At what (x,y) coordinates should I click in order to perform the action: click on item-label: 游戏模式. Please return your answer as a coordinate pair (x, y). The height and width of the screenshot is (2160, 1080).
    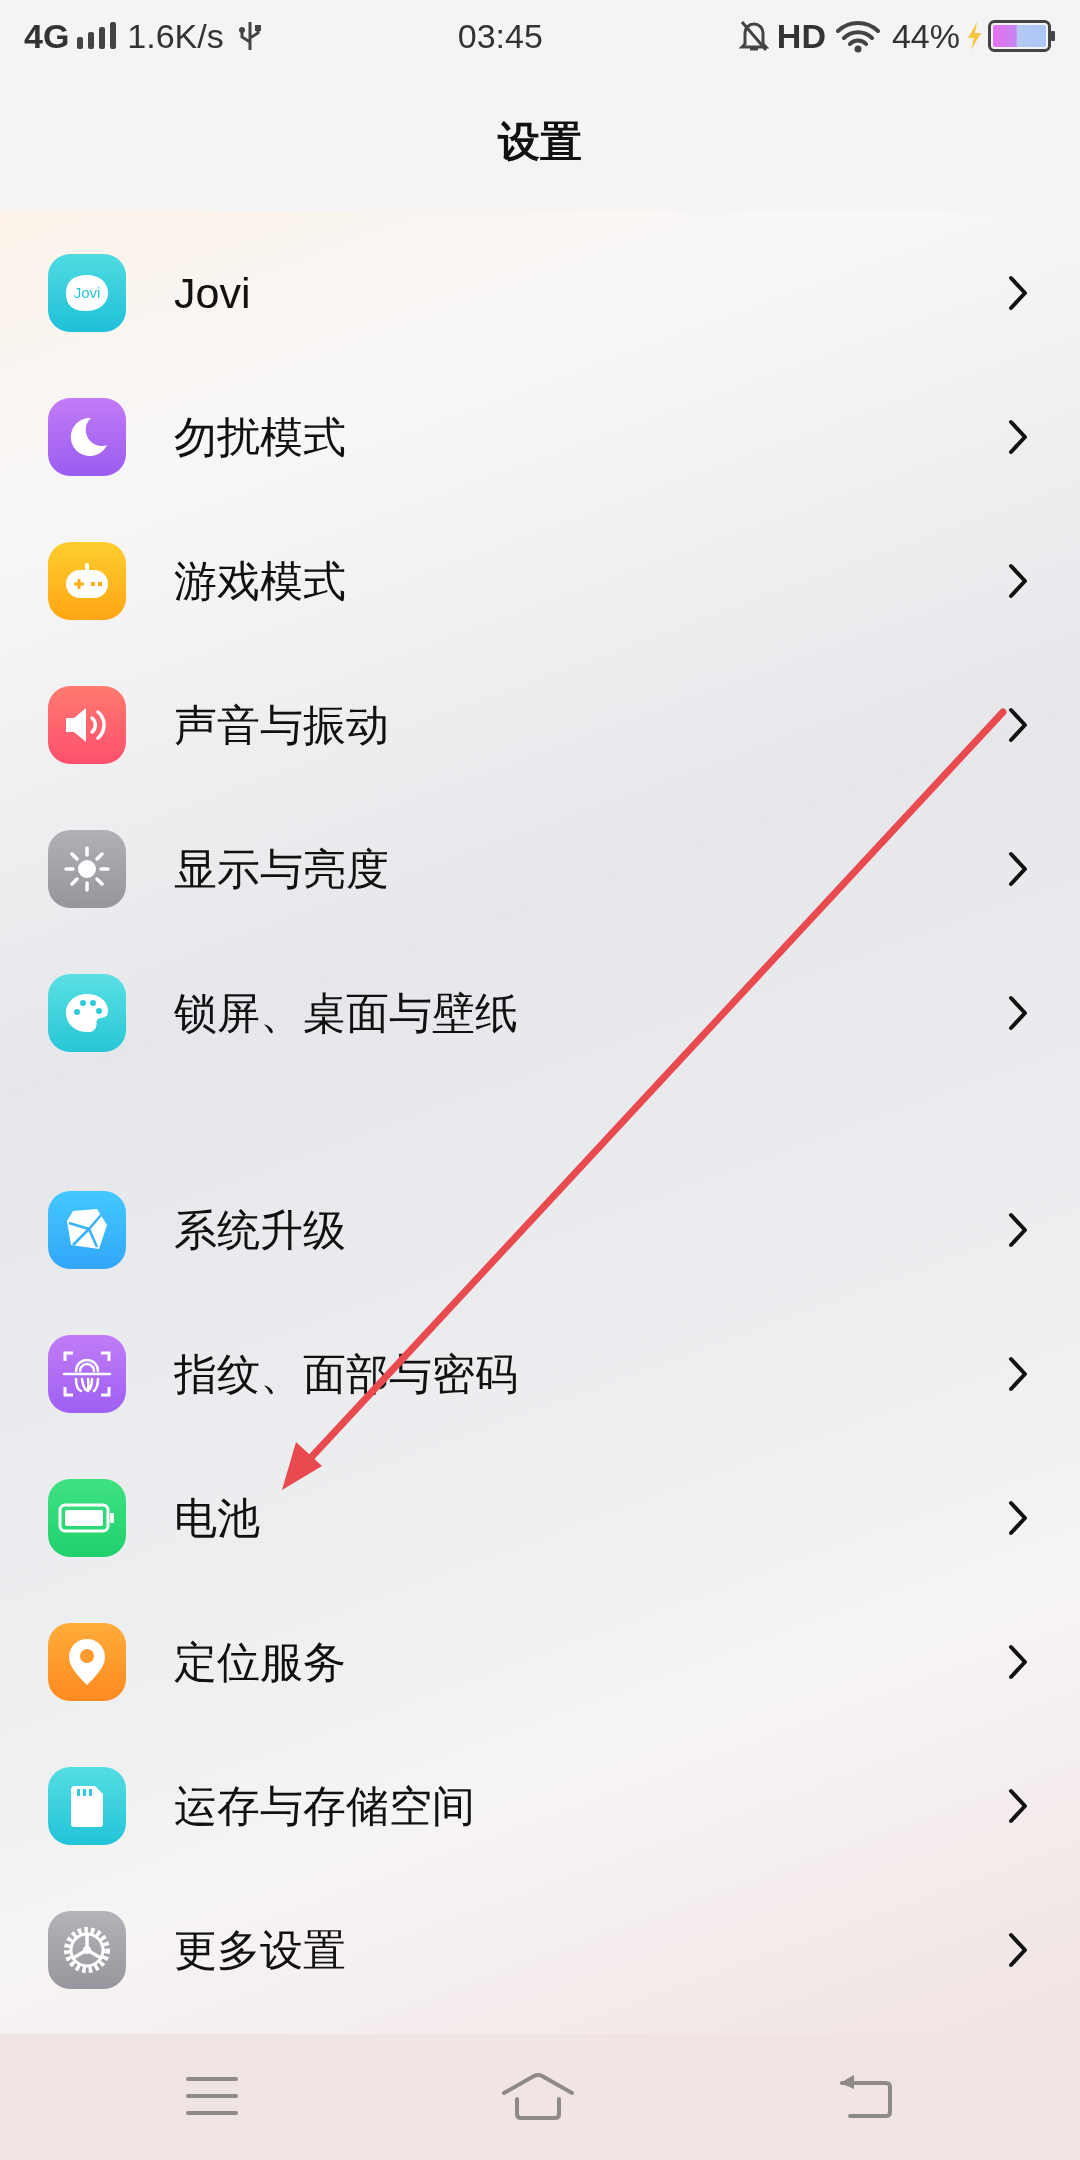
    Looking at the image, I should click on (591, 581).